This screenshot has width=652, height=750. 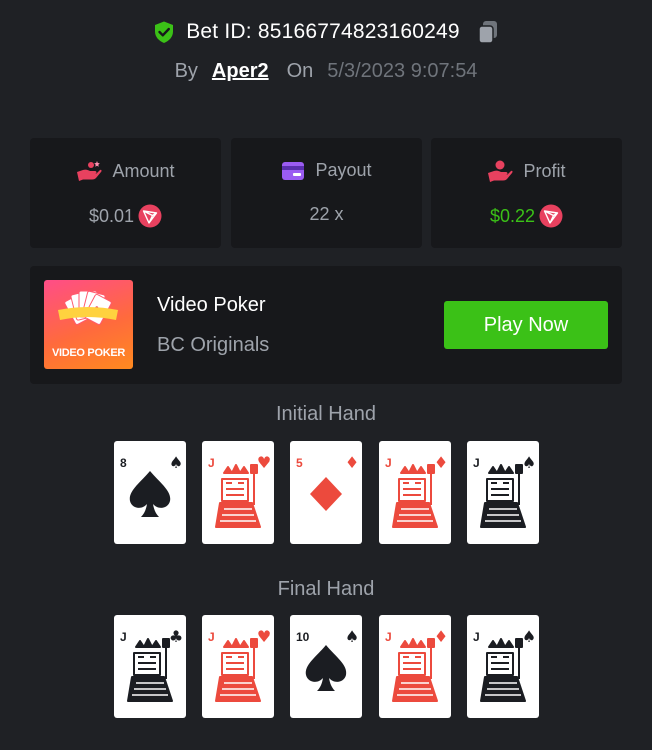 I want to click on final-hand-title: Final Hand, so click(x=326, y=589).